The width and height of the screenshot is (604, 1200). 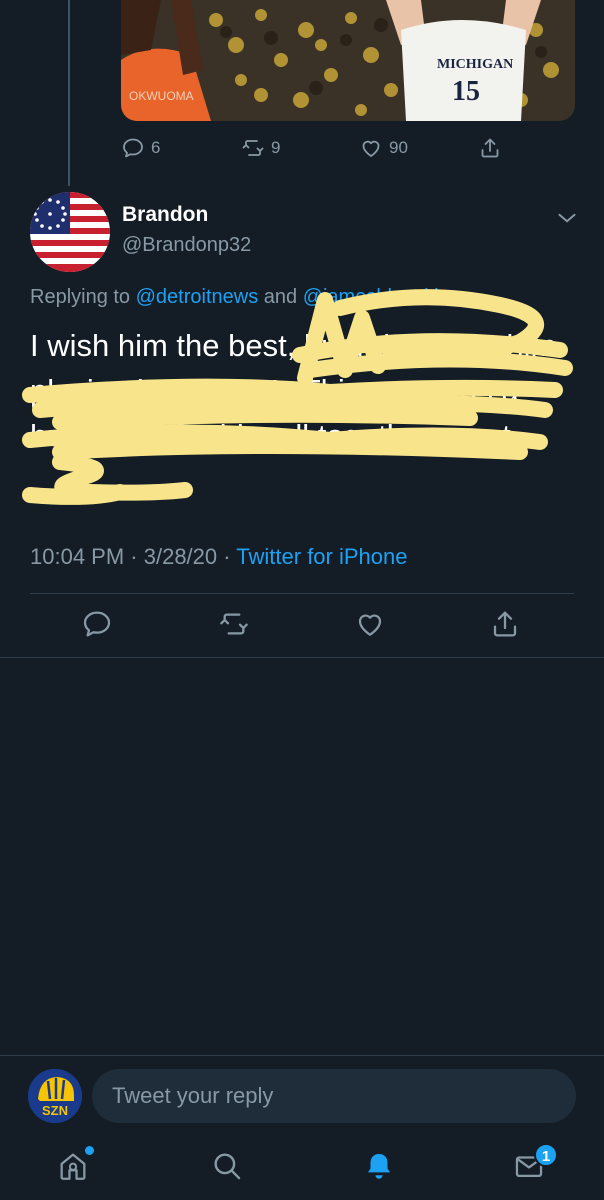 What do you see at coordinates (475, 64) in the screenshot?
I see `jersey-text: MICHIGAN` at bounding box center [475, 64].